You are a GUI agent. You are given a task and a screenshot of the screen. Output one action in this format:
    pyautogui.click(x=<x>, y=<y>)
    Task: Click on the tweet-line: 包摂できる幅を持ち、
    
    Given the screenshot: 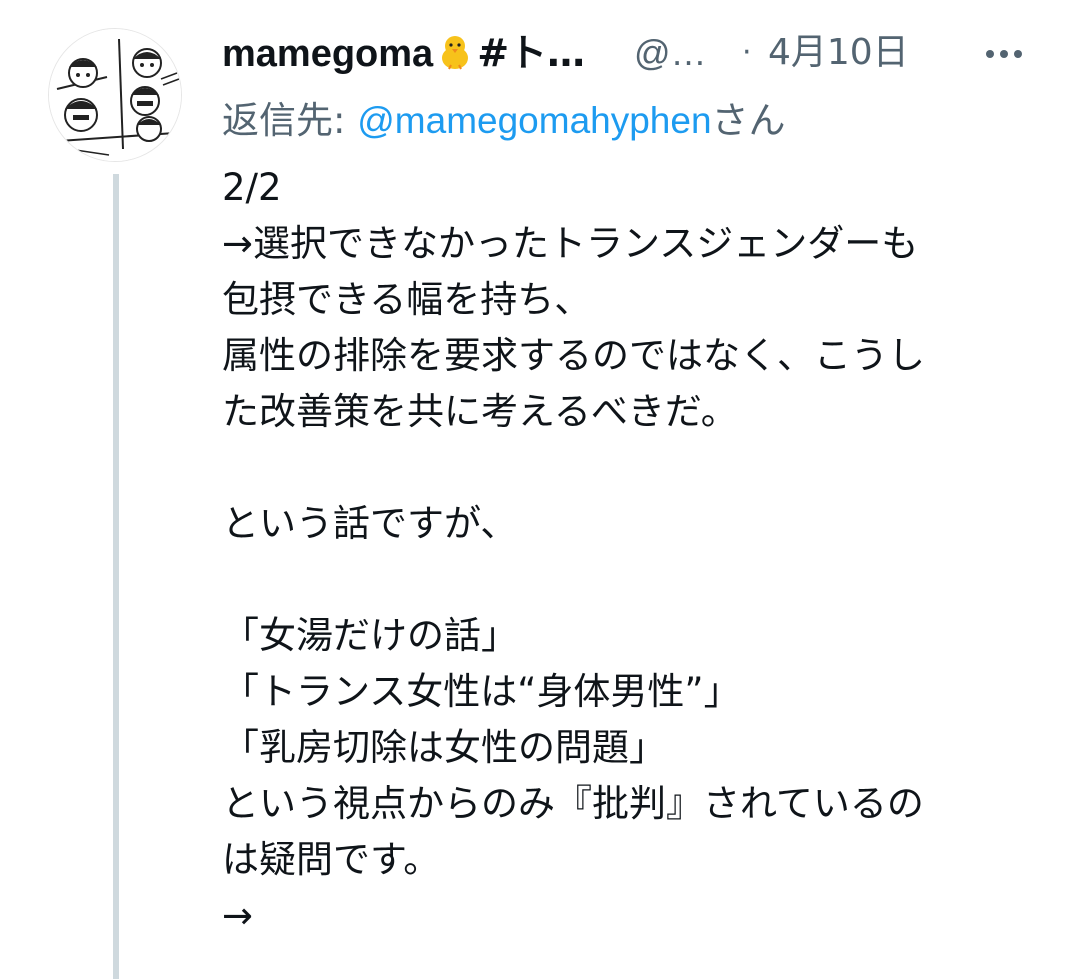 What is the action you would take?
    pyautogui.click(x=407, y=299)
    